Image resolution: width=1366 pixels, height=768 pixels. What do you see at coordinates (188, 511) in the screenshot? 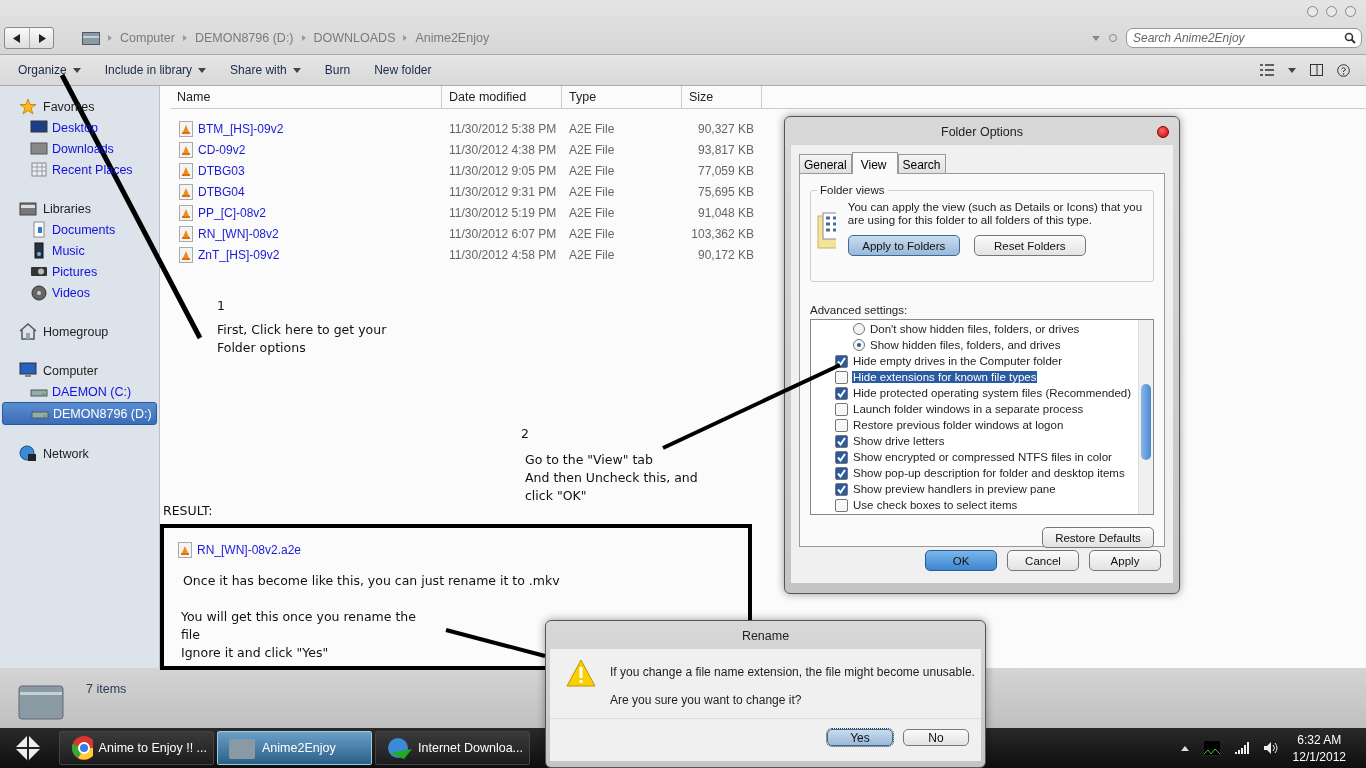
I see `result-label: RESULT:` at bounding box center [188, 511].